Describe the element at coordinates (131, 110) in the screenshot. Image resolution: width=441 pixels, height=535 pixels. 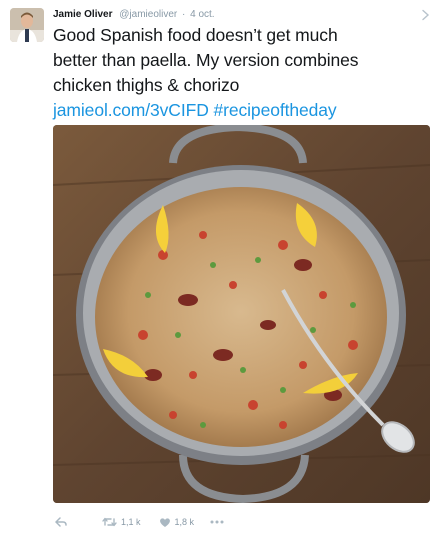
I see `tweet-link: jamieol.com/3vCIFD` at that location.